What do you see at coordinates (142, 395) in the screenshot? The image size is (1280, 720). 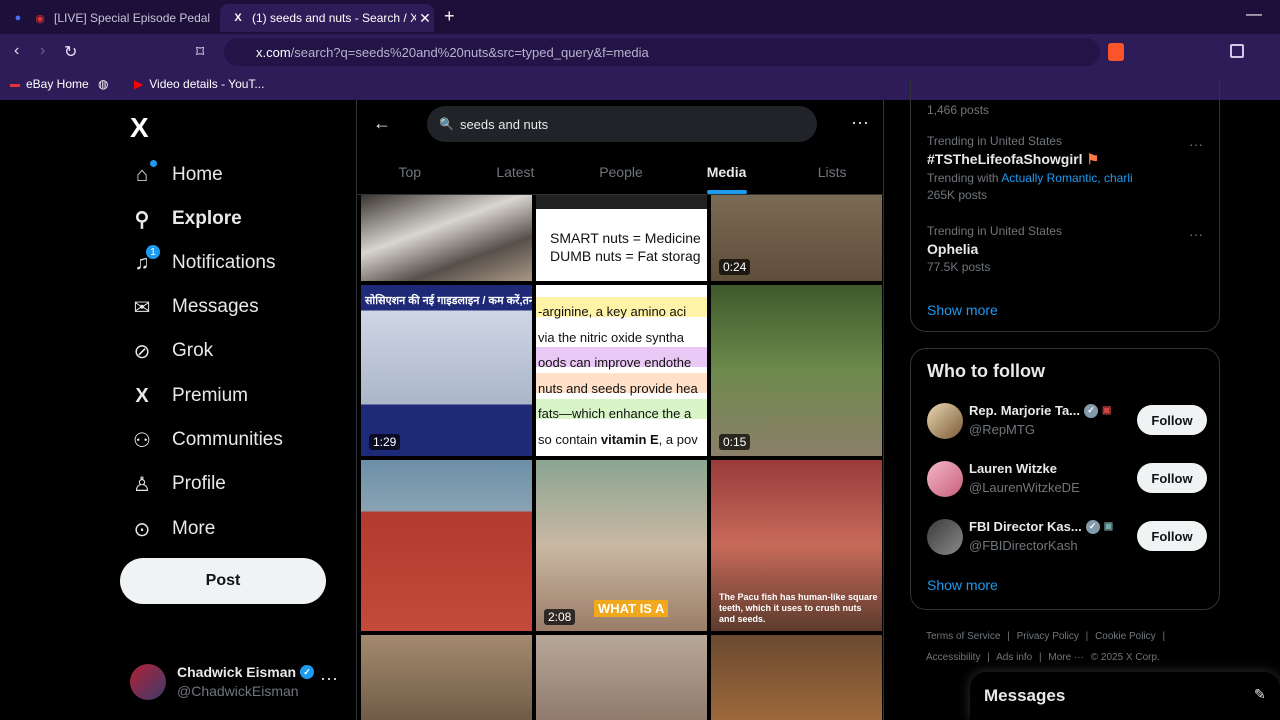 I see `x-icon: X` at bounding box center [142, 395].